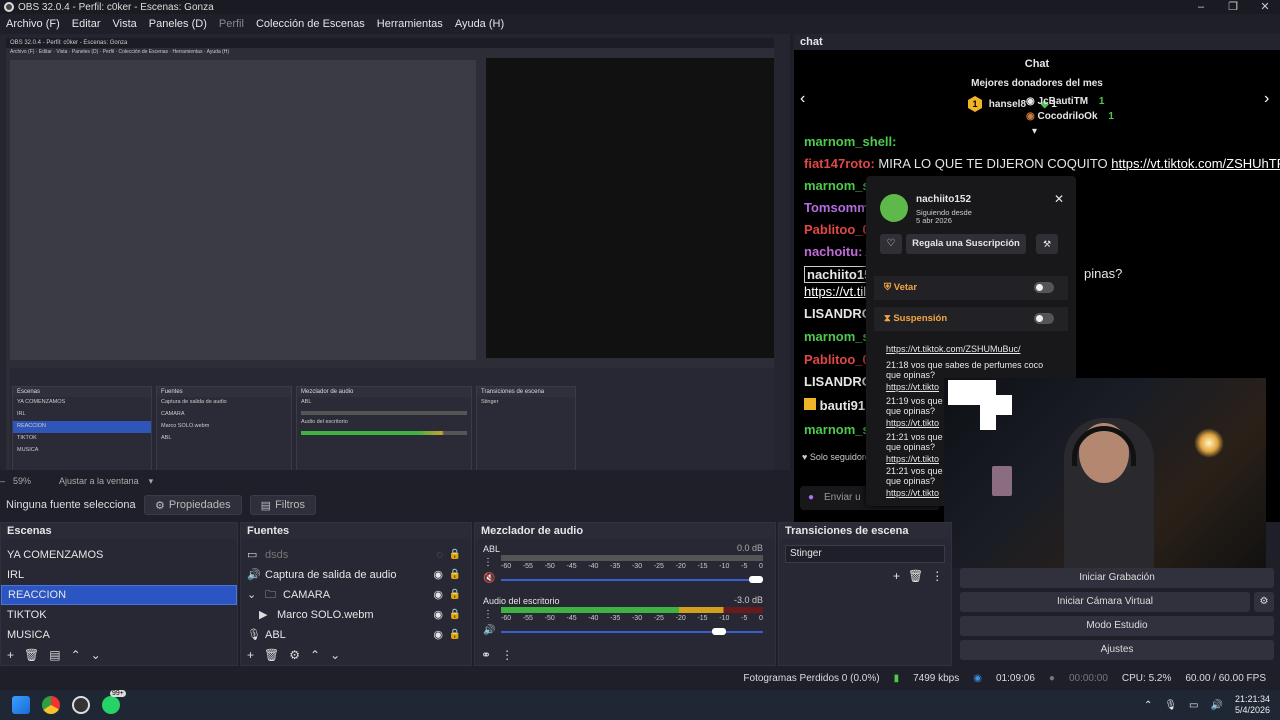  I want to click on menu-profile: Perfil, so click(231, 24).